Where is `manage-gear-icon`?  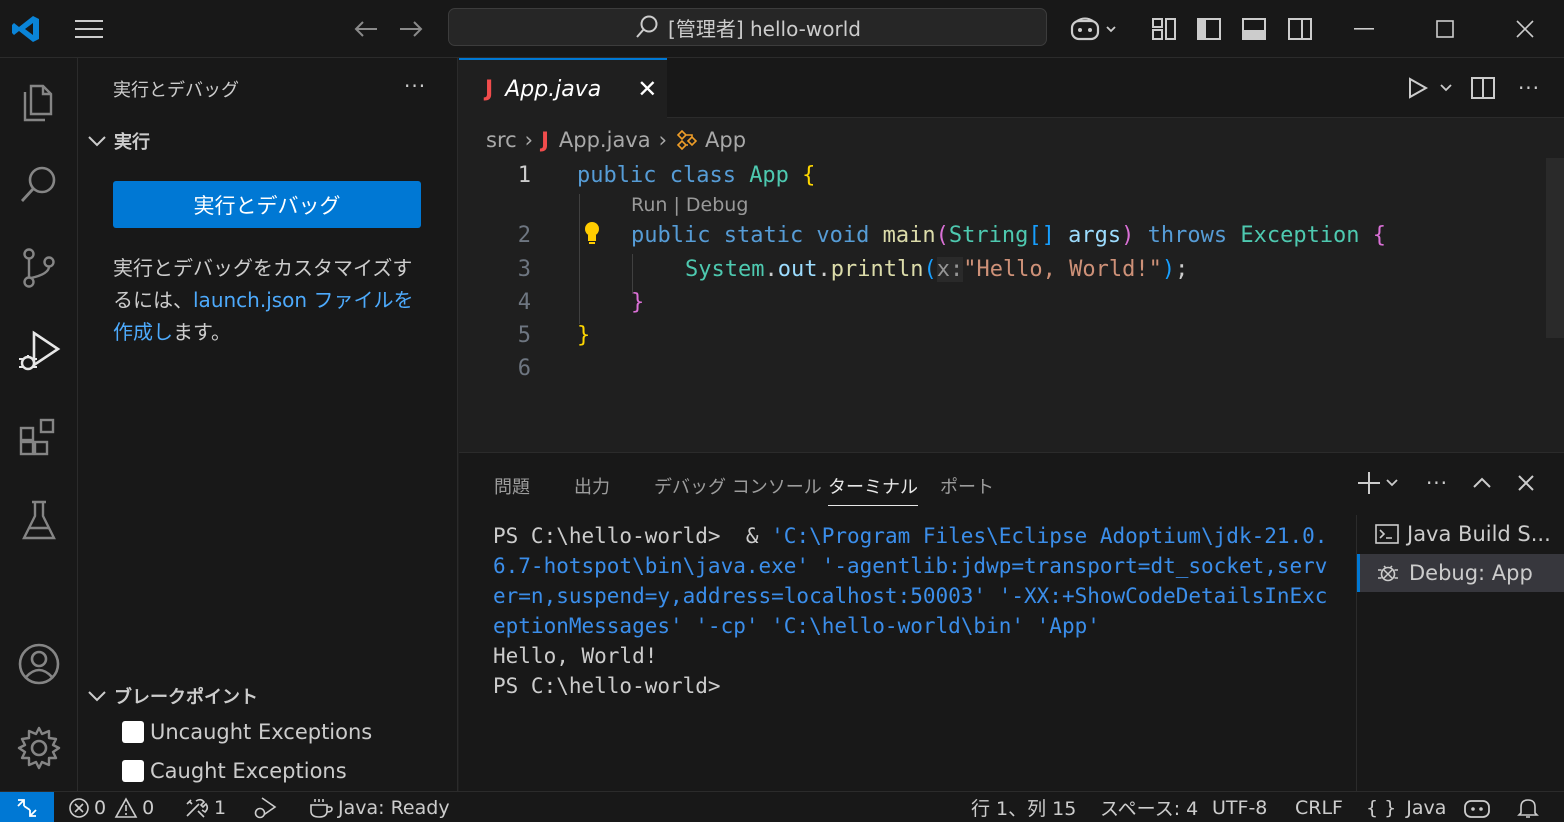
manage-gear-icon is located at coordinates (39, 748).